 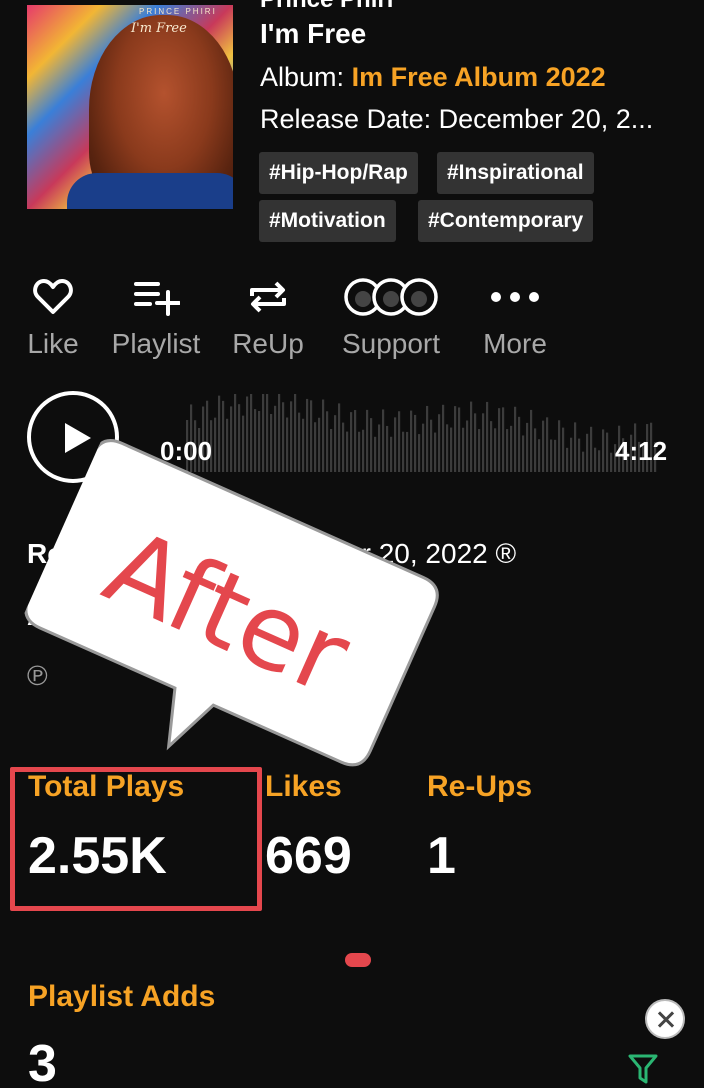 I want to click on release-label: Release Date:, so click(x=346, y=119).